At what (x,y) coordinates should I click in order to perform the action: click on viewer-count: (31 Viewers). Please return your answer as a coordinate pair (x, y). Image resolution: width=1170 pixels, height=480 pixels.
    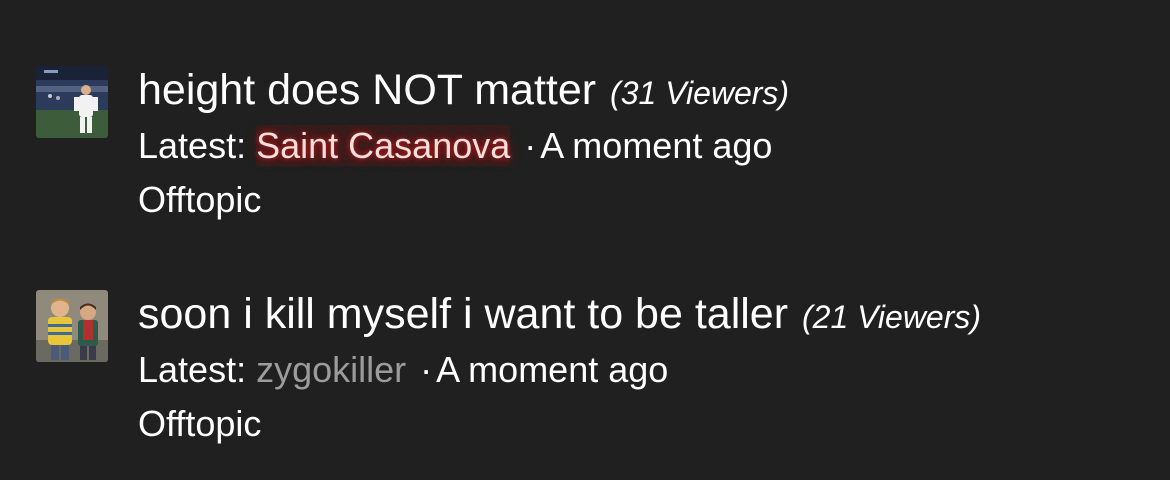
    Looking at the image, I should click on (700, 93).